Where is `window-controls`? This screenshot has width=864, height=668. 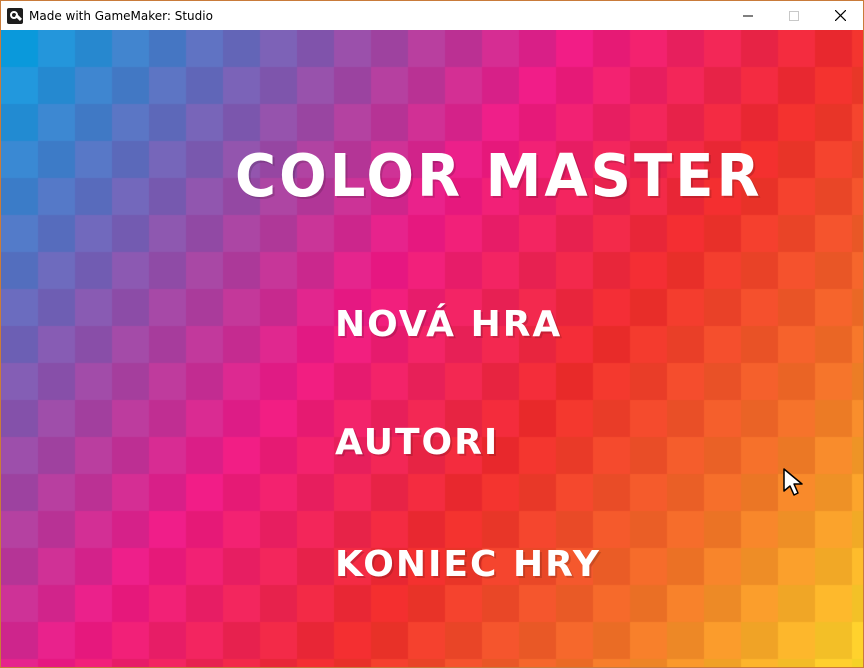
window-controls is located at coordinates (794, 15).